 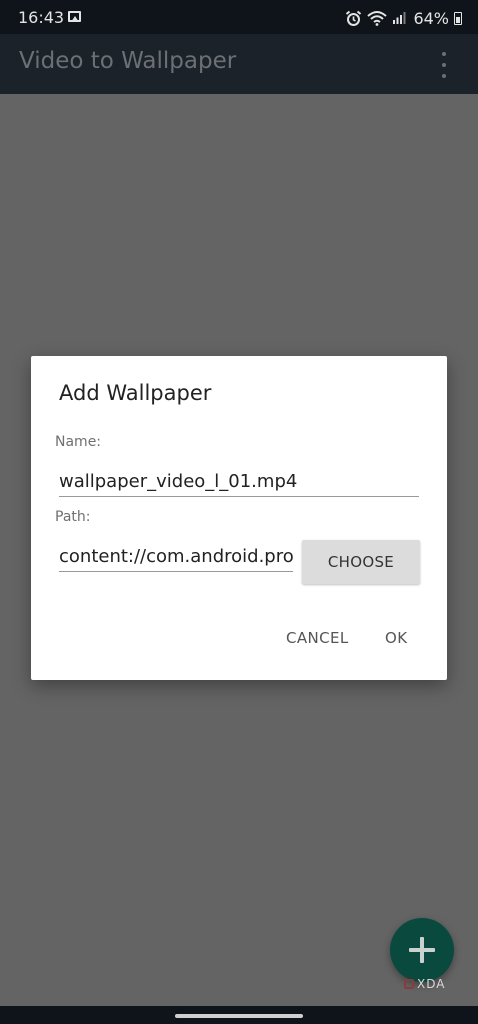 What do you see at coordinates (431, 984) in the screenshot?
I see `watermark-text: XDA` at bounding box center [431, 984].